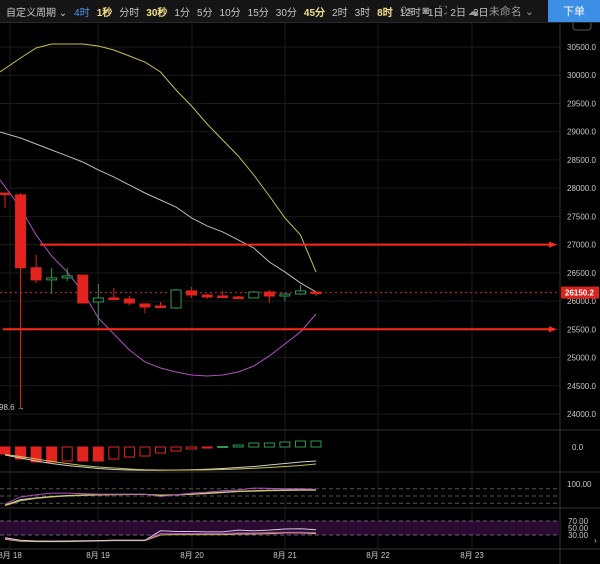  What do you see at coordinates (595, 540) in the screenshot?
I see `expand-right-icon: ›` at bounding box center [595, 540].